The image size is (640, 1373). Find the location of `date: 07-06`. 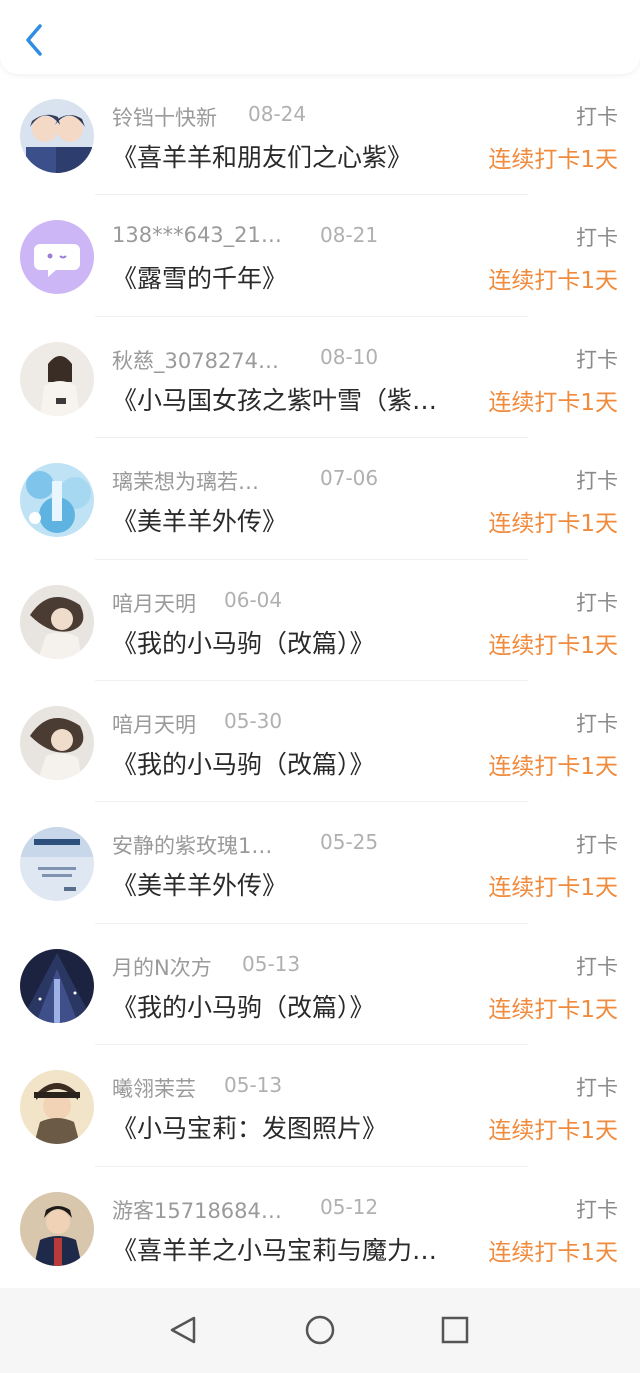

date: 07-06 is located at coordinates (349, 478).